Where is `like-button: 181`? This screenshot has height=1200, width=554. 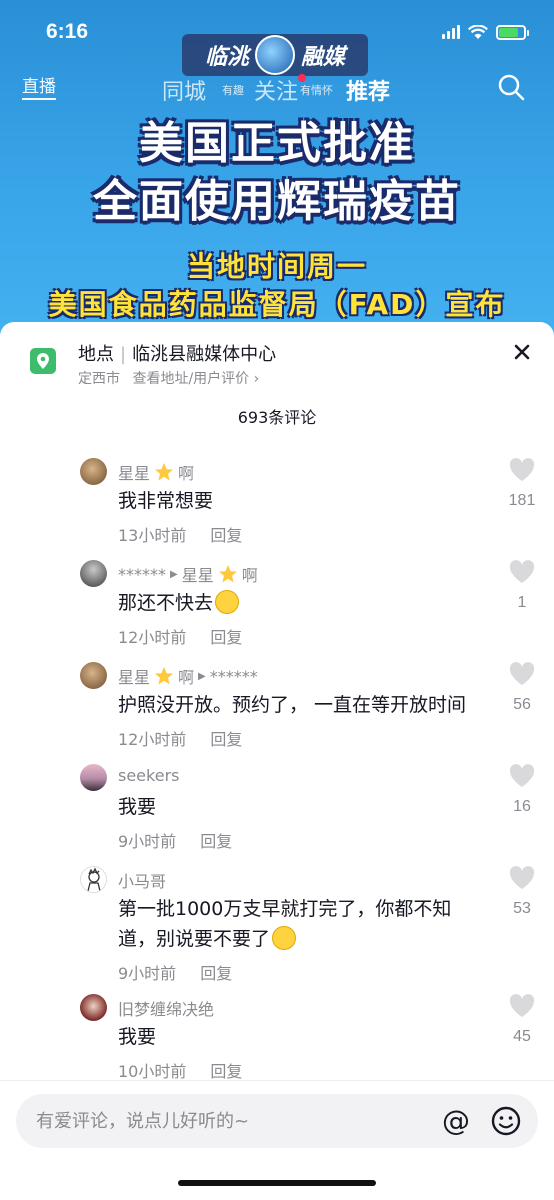
like-button: 181 is located at coordinates (522, 484).